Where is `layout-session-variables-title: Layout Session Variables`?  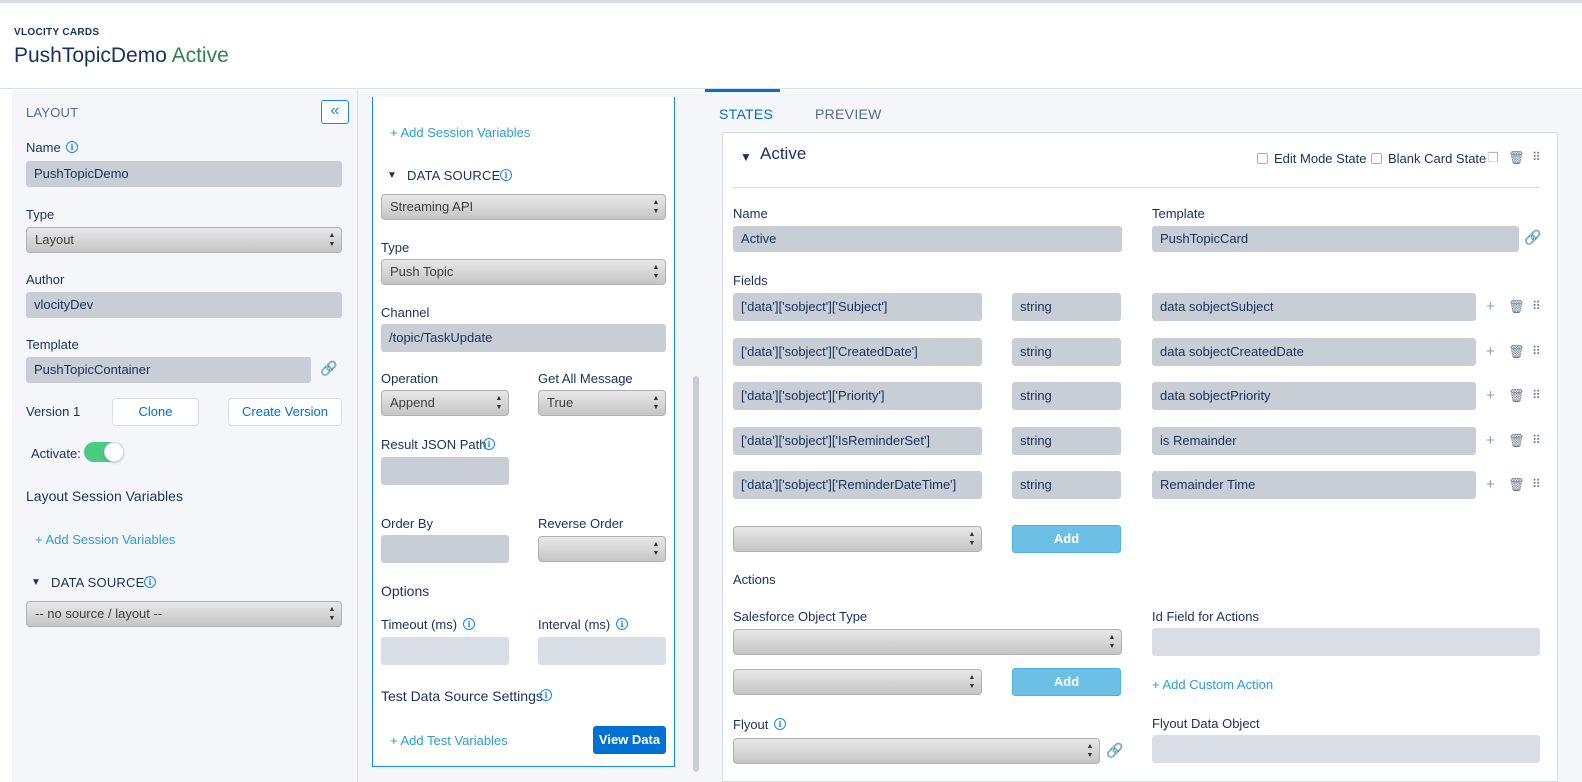 layout-session-variables-title: Layout Session Variables is located at coordinates (104, 496).